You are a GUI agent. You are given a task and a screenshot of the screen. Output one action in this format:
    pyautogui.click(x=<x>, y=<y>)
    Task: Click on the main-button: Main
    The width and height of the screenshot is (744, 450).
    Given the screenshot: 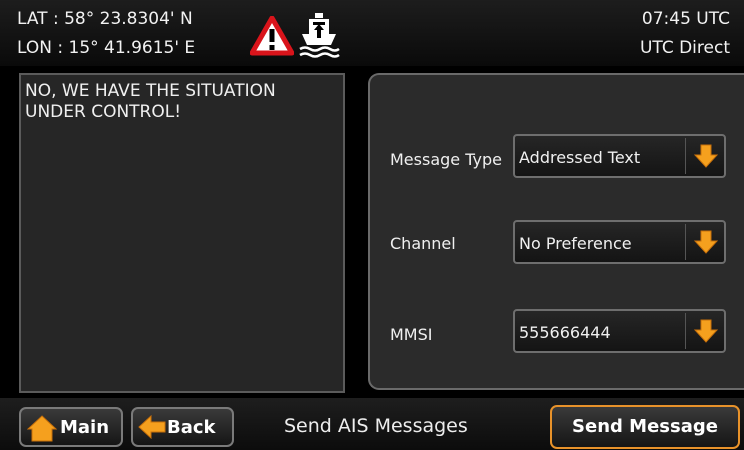 What is the action you would take?
    pyautogui.click(x=71, y=427)
    